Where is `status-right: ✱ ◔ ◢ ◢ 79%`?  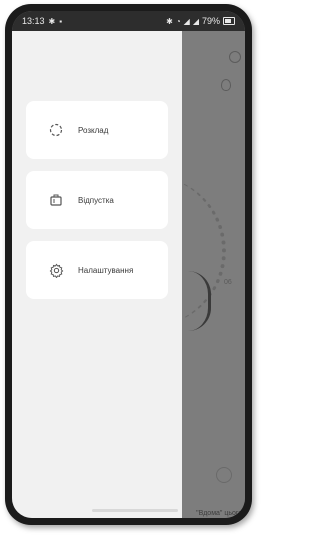 status-right: ✱ ◔ ◢ ◢ 79% is located at coordinates (200, 21).